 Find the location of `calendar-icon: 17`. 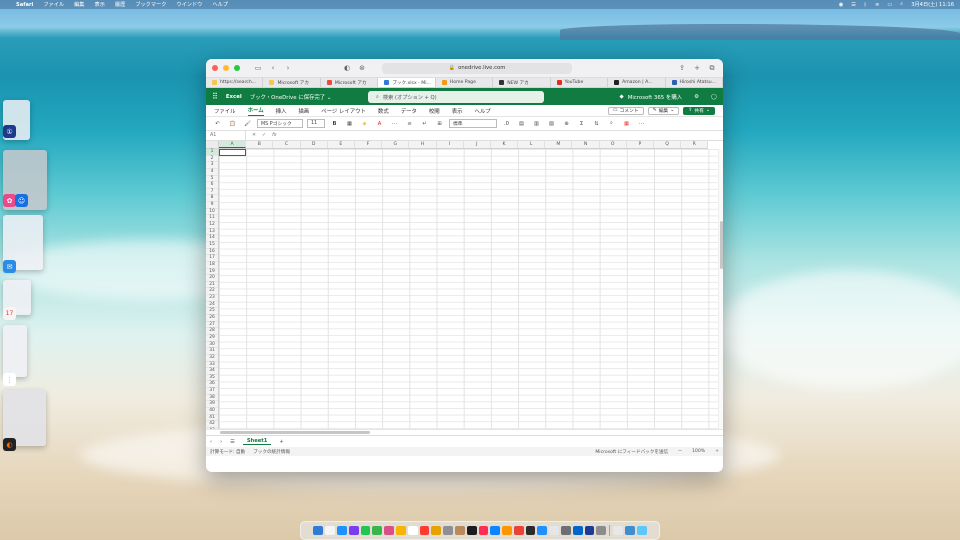

calendar-icon: 17 is located at coordinates (9, 313).